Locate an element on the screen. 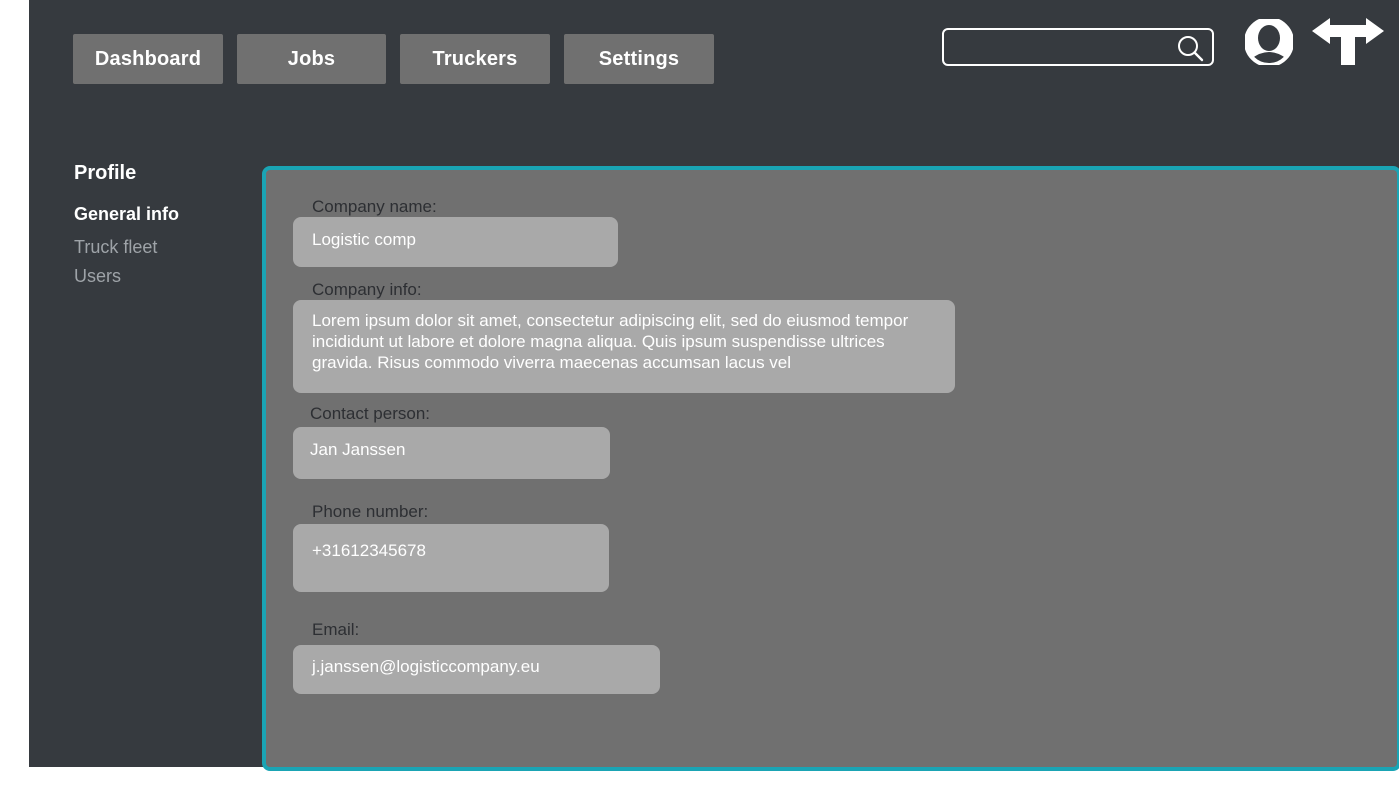 This screenshot has width=1399, height=787. sidebar-title: Profile is located at coordinates (105, 173).